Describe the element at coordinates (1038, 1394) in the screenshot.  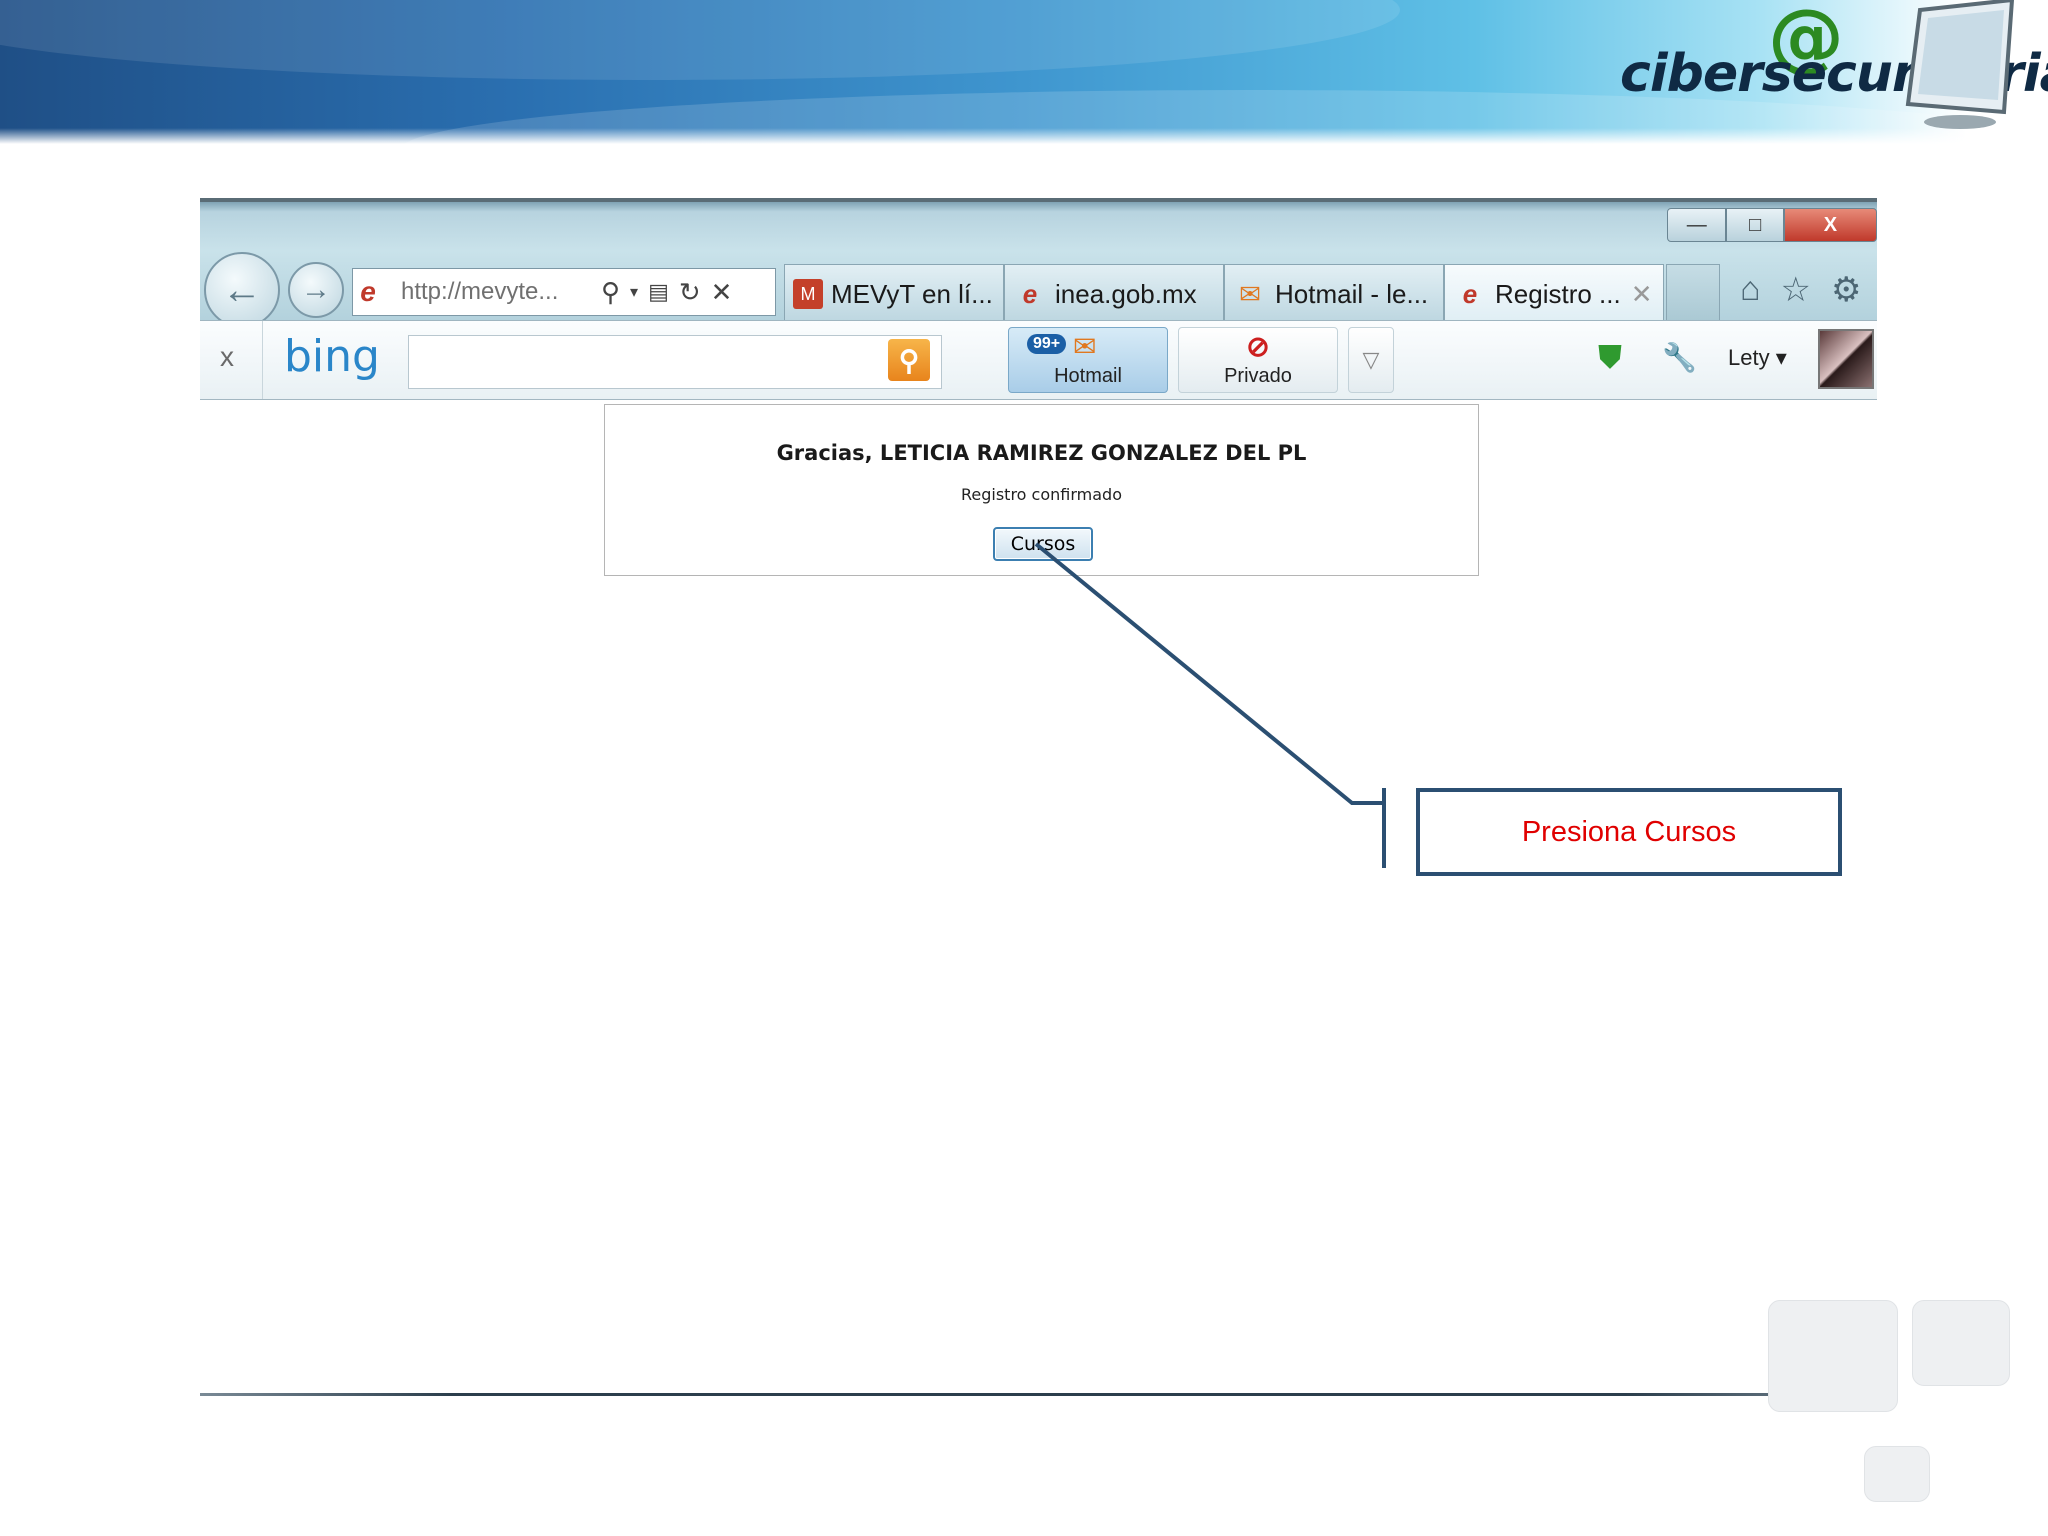
I see `footer-divider` at that location.